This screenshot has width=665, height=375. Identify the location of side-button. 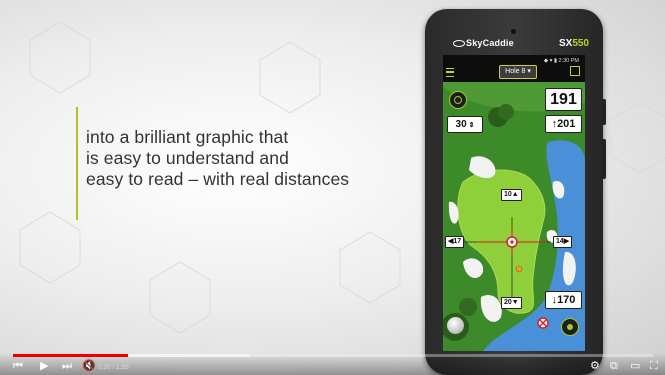
(604, 112).